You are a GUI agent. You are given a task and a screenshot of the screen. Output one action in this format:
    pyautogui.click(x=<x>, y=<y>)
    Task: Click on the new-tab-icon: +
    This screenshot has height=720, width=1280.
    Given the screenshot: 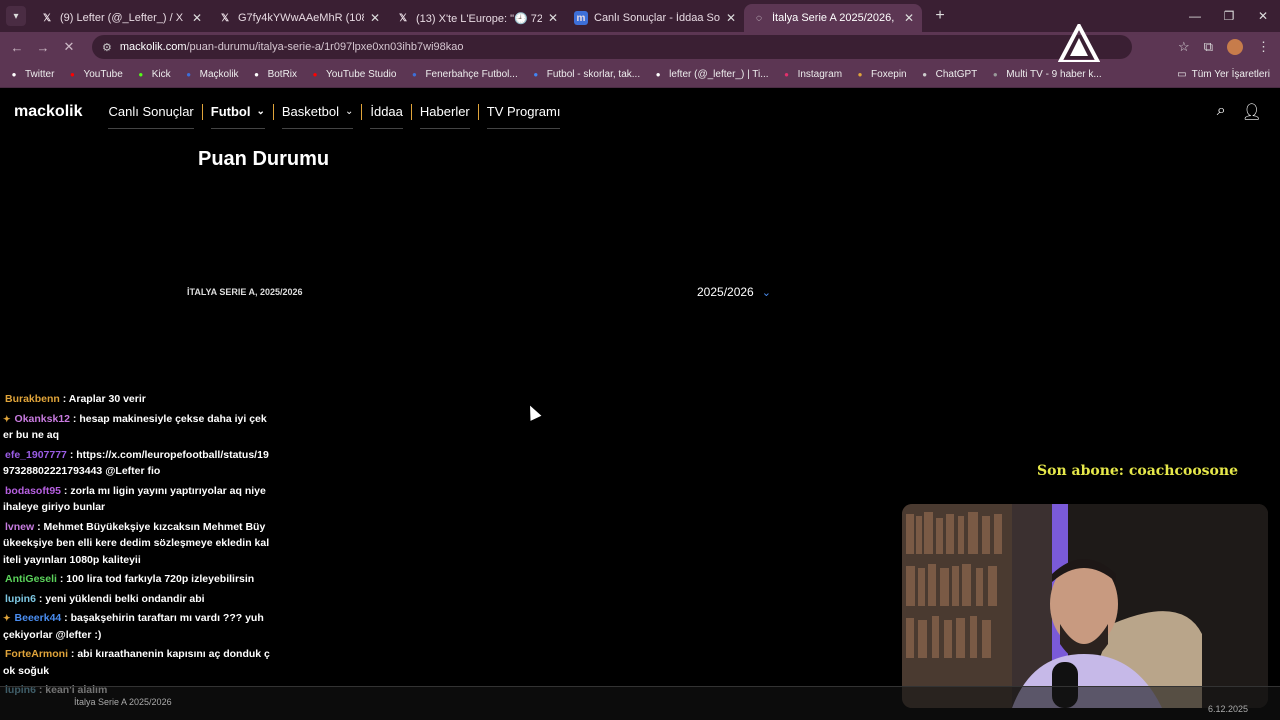 What is the action you would take?
    pyautogui.click(x=940, y=16)
    